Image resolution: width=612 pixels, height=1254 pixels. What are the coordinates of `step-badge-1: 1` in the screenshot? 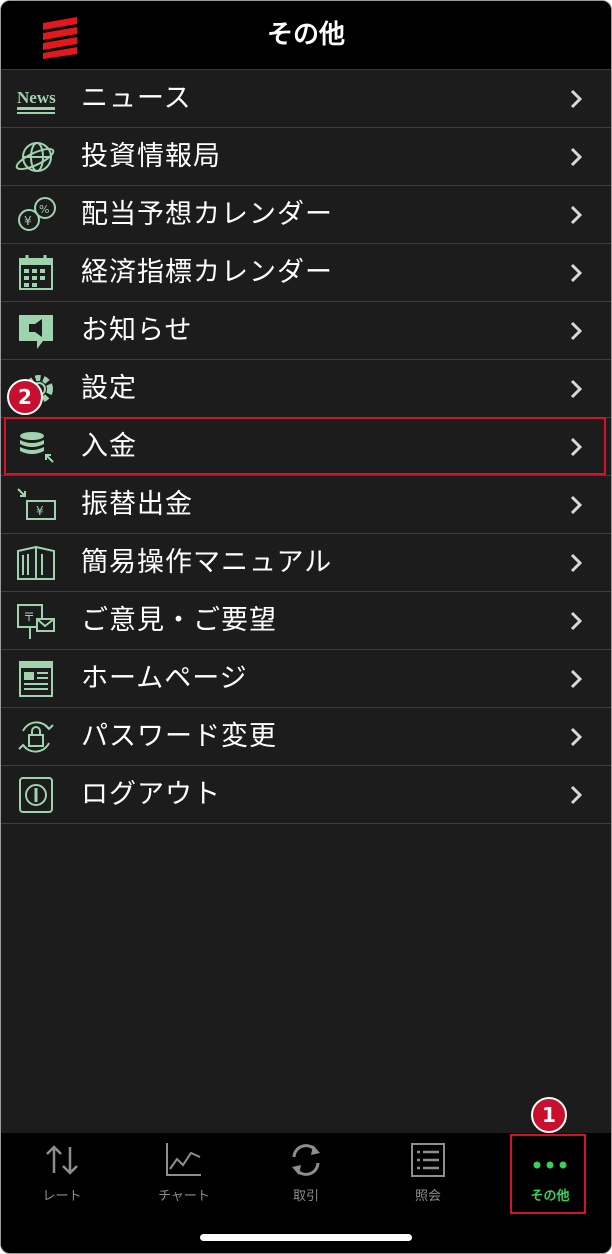 It's located at (549, 1115).